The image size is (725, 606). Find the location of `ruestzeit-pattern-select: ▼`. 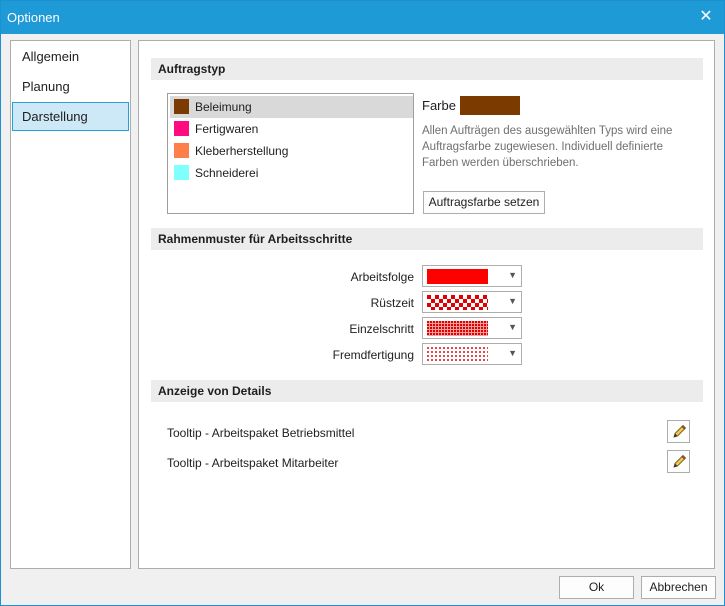

ruestzeit-pattern-select: ▼ is located at coordinates (472, 302).